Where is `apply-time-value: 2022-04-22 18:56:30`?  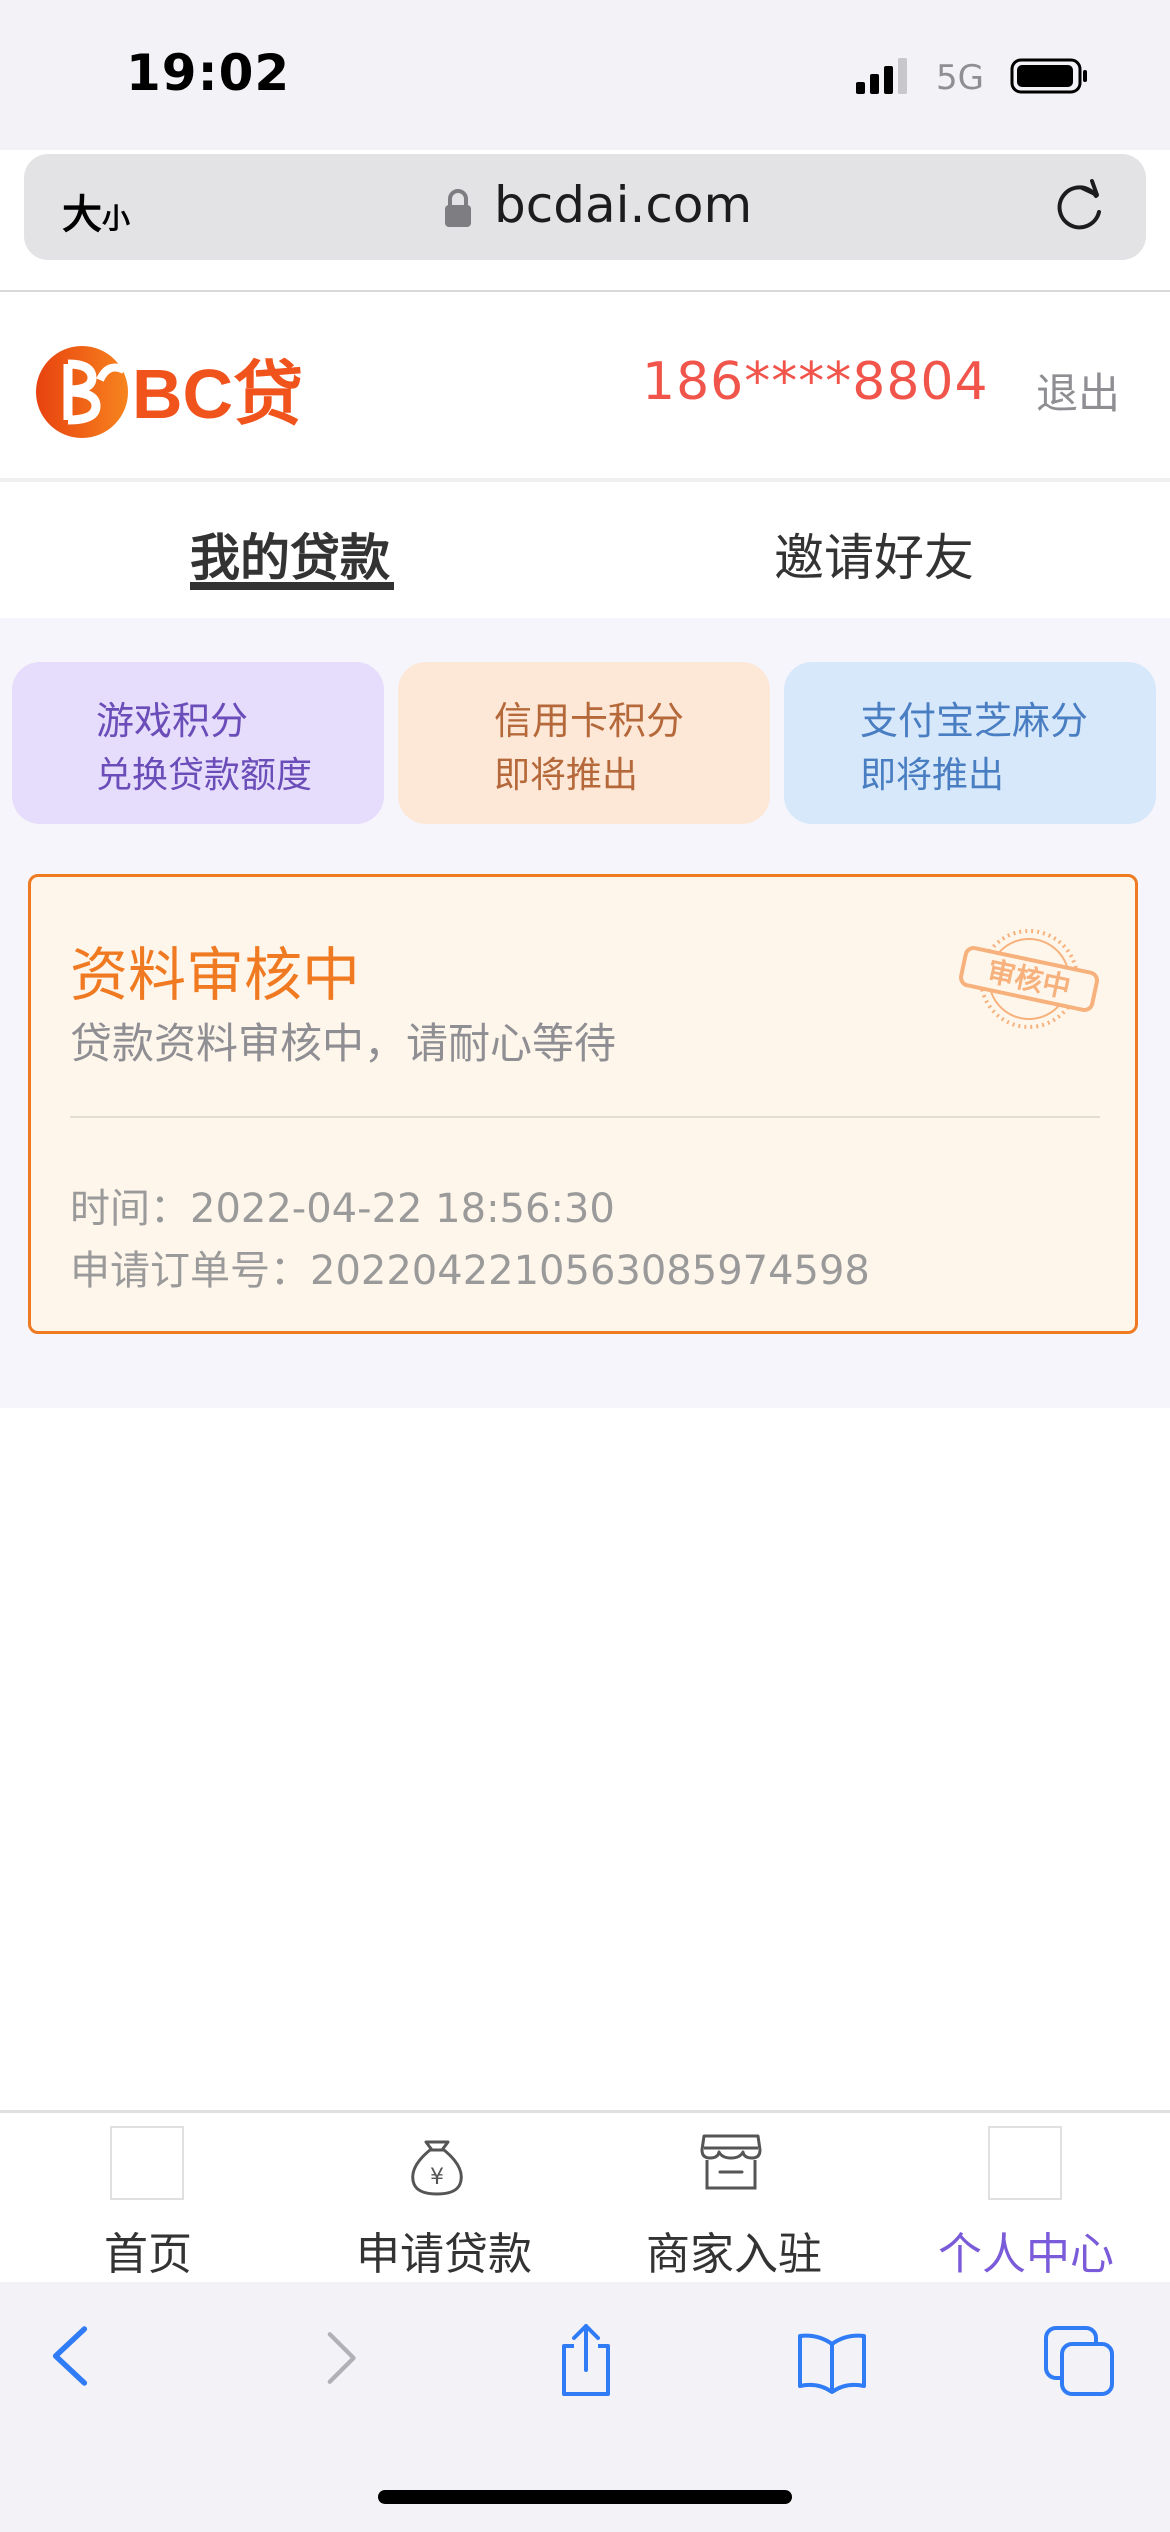
apply-time-value: 2022-04-22 18:56:30 is located at coordinates (402, 1209).